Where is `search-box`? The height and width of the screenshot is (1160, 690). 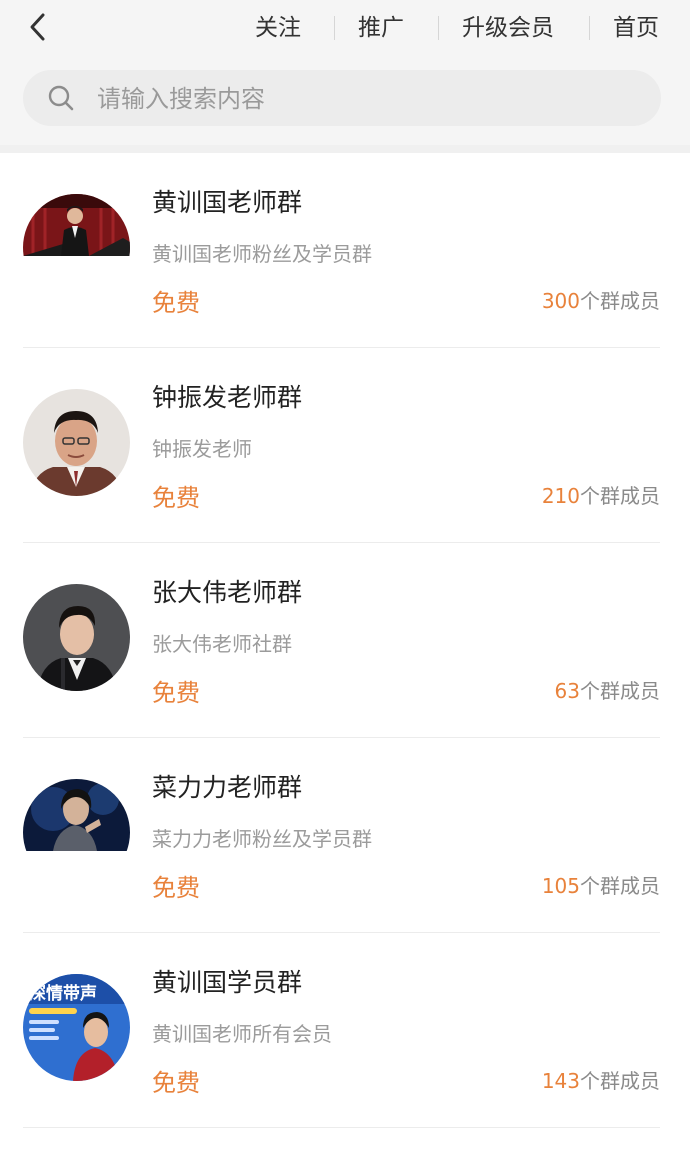 search-box is located at coordinates (342, 99).